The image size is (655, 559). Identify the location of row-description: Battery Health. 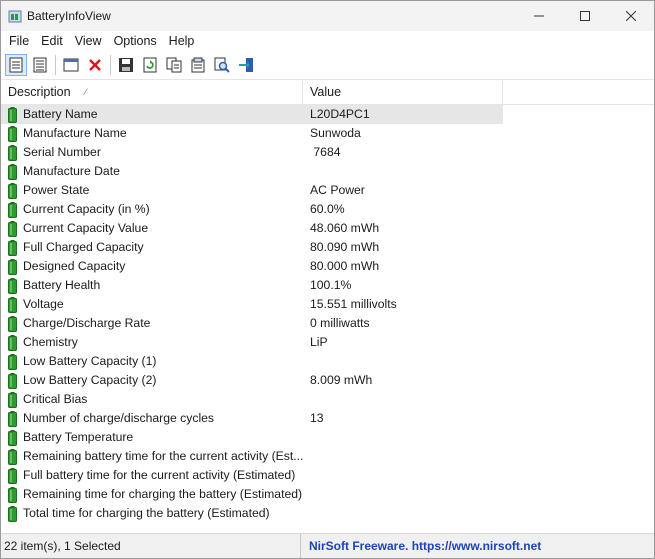
(62, 285).